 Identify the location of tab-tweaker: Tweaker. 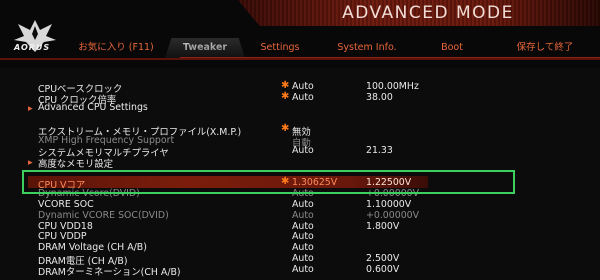
(205, 48).